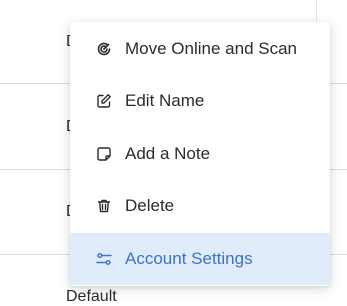 The height and width of the screenshot is (306, 347). I want to click on menu-item-label: Account Settings, so click(189, 258).